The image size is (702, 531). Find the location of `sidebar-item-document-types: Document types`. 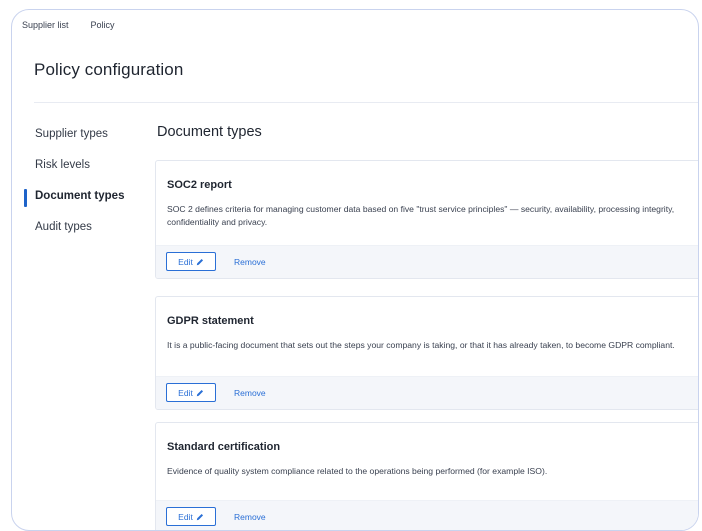

sidebar-item-document-types: Document types is located at coordinates (84, 205).